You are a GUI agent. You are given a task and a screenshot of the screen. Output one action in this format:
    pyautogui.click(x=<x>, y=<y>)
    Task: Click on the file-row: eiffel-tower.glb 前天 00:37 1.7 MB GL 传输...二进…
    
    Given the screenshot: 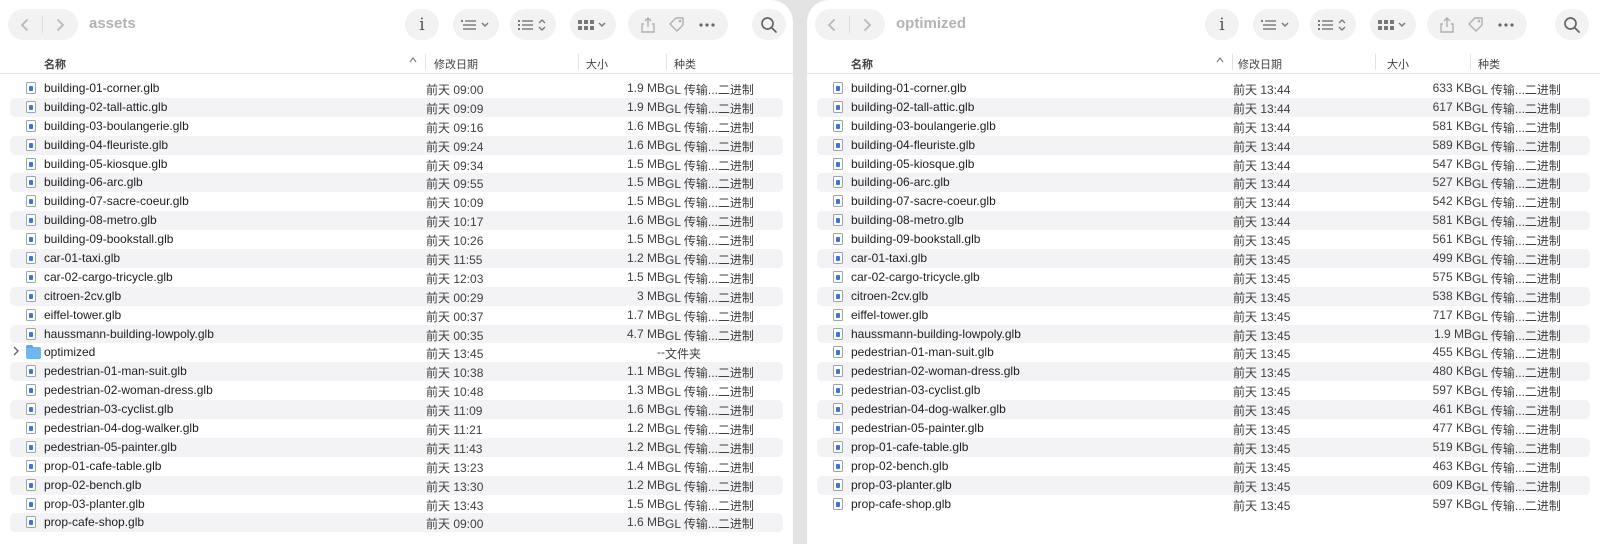 What is the action you would take?
    pyautogui.click(x=396, y=315)
    